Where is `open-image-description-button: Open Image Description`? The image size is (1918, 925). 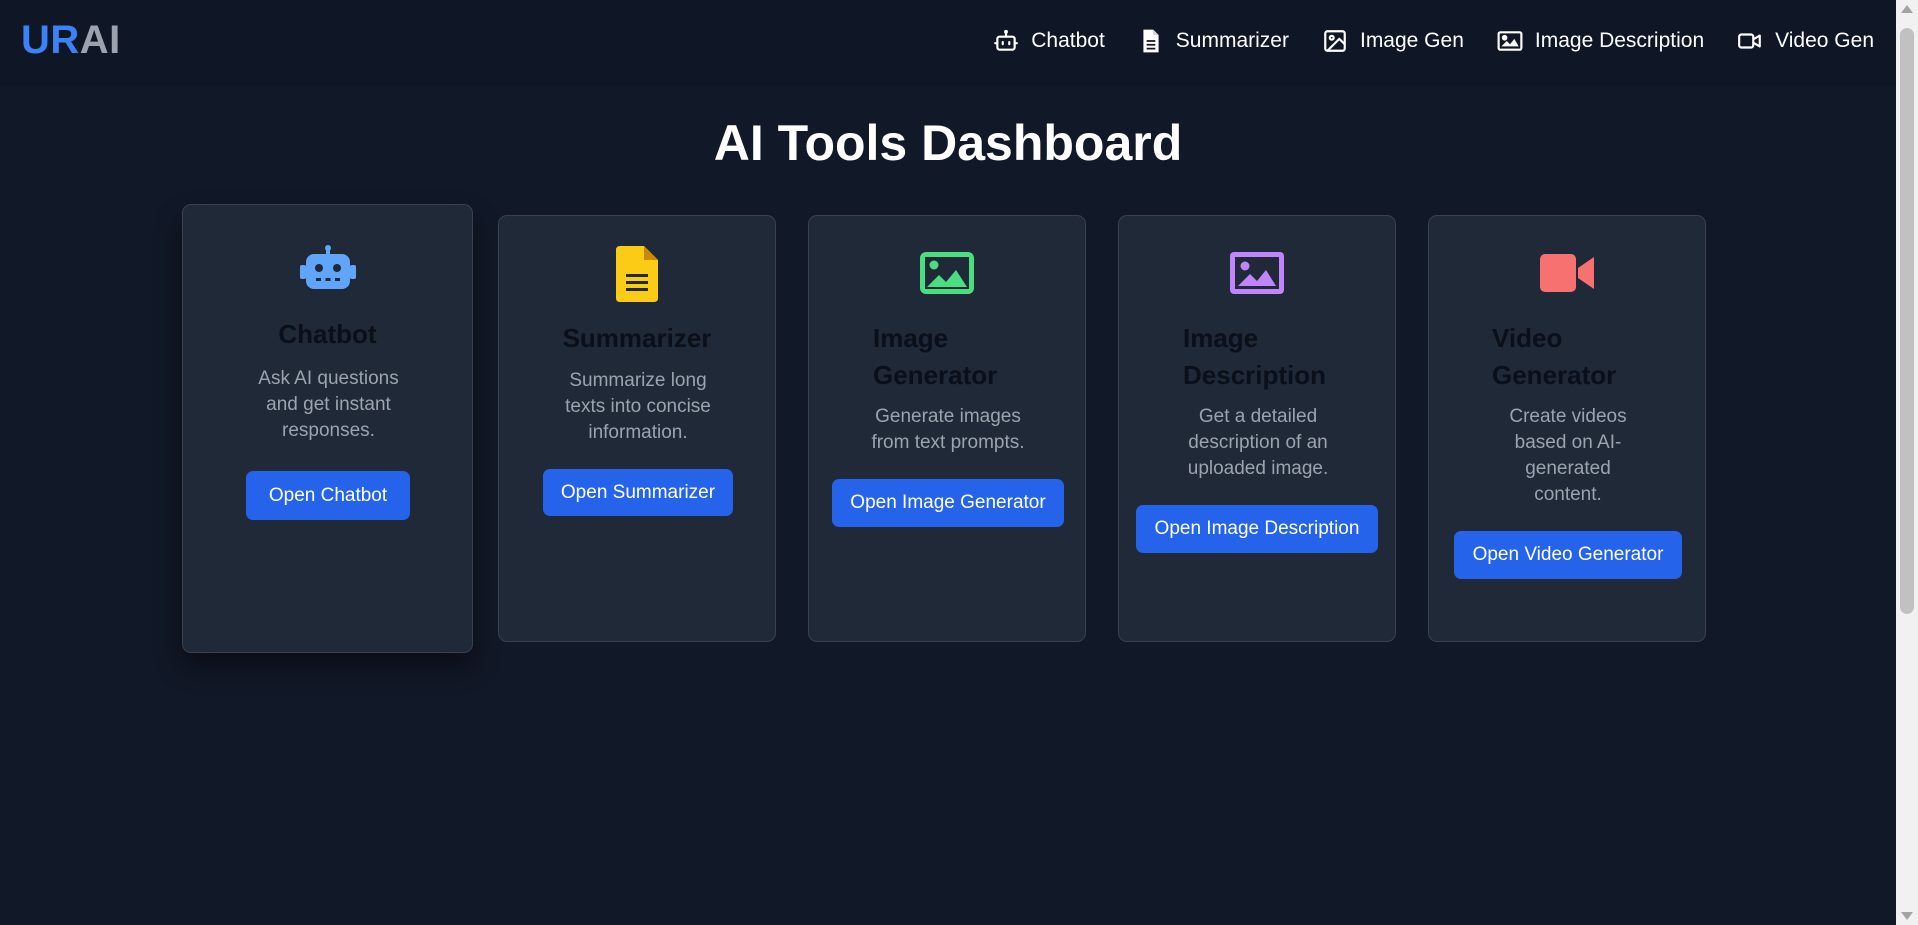
open-image-description-button: Open Image Description is located at coordinates (1257, 529).